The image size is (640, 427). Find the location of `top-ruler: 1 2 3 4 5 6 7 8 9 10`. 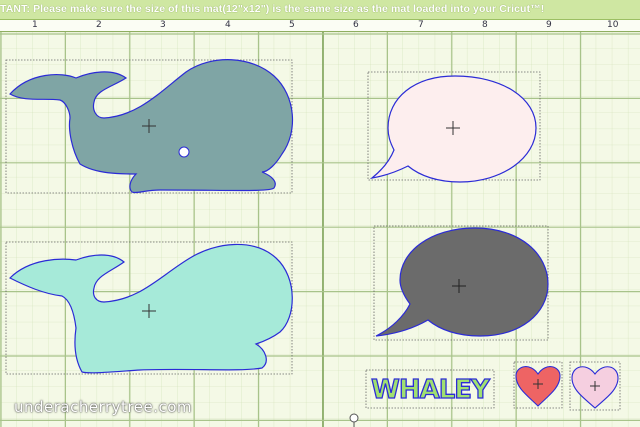

top-ruler: 1 2 3 4 5 6 7 8 9 10 is located at coordinates (320, 26).